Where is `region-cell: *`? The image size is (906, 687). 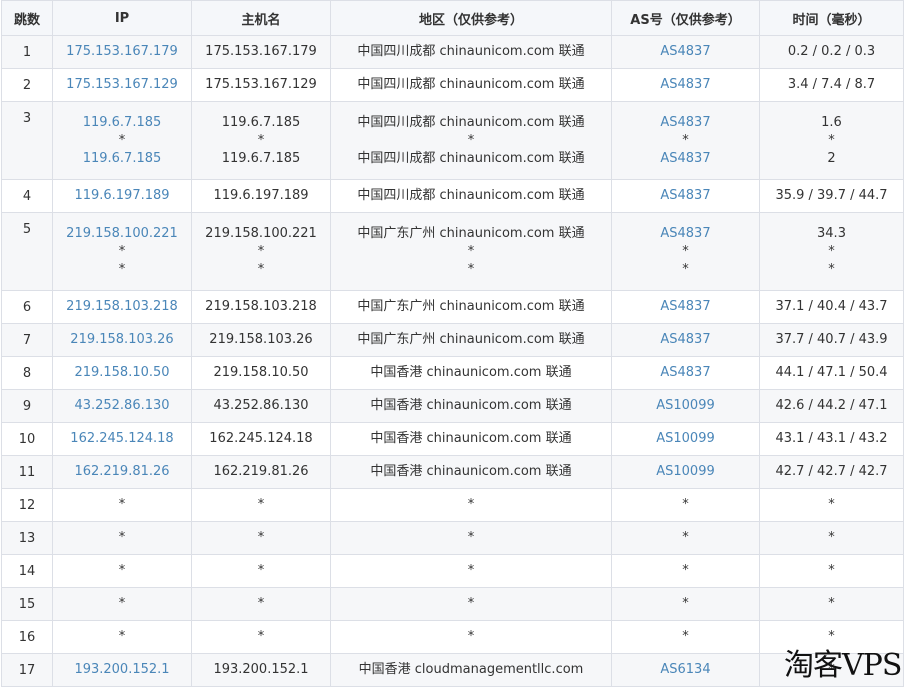
region-cell: * is located at coordinates (471, 604).